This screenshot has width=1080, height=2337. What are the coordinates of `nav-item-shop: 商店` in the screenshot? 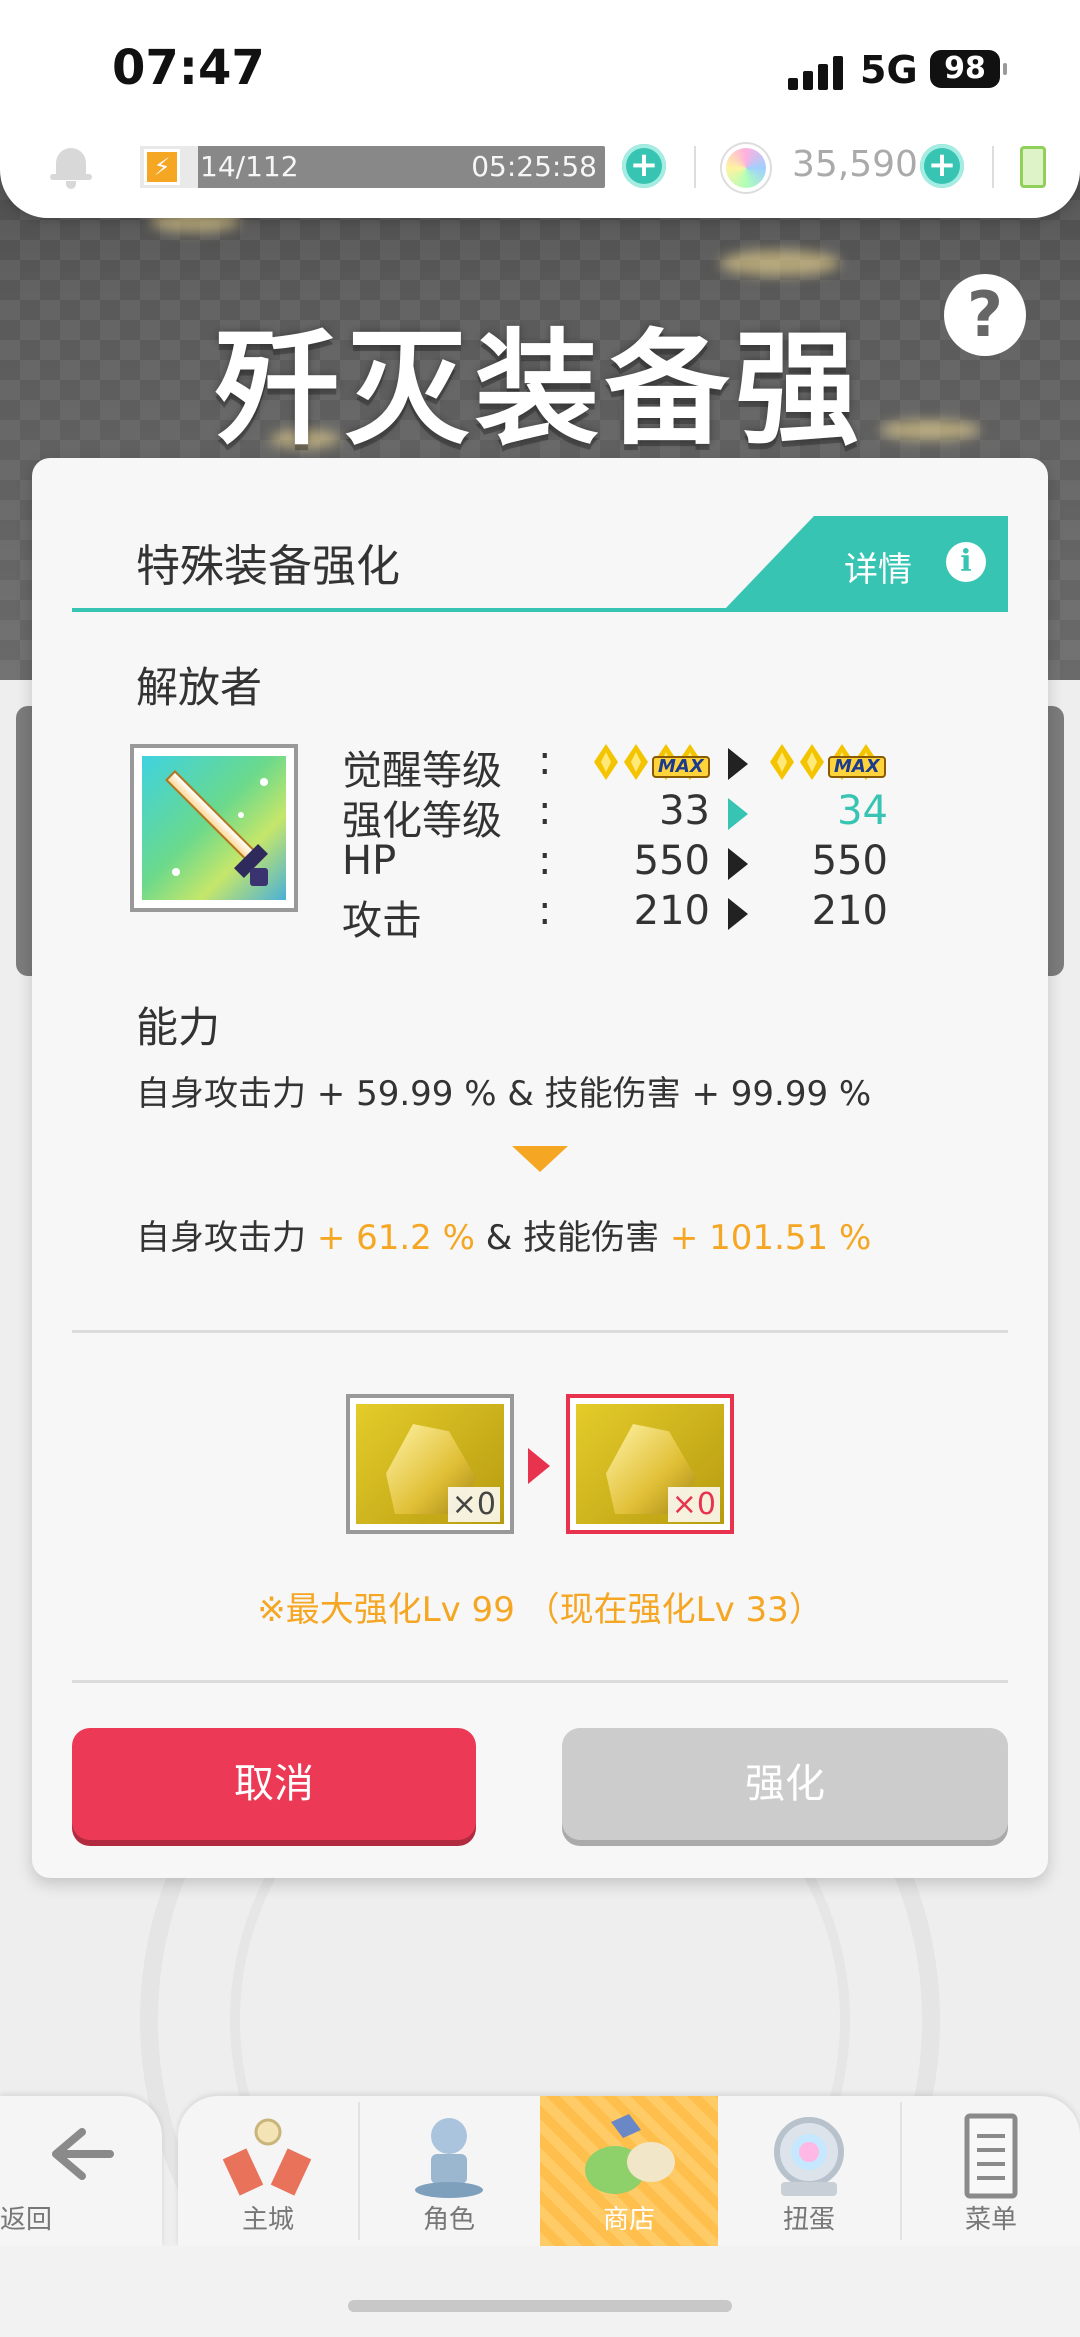 It's located at (629, 2171).